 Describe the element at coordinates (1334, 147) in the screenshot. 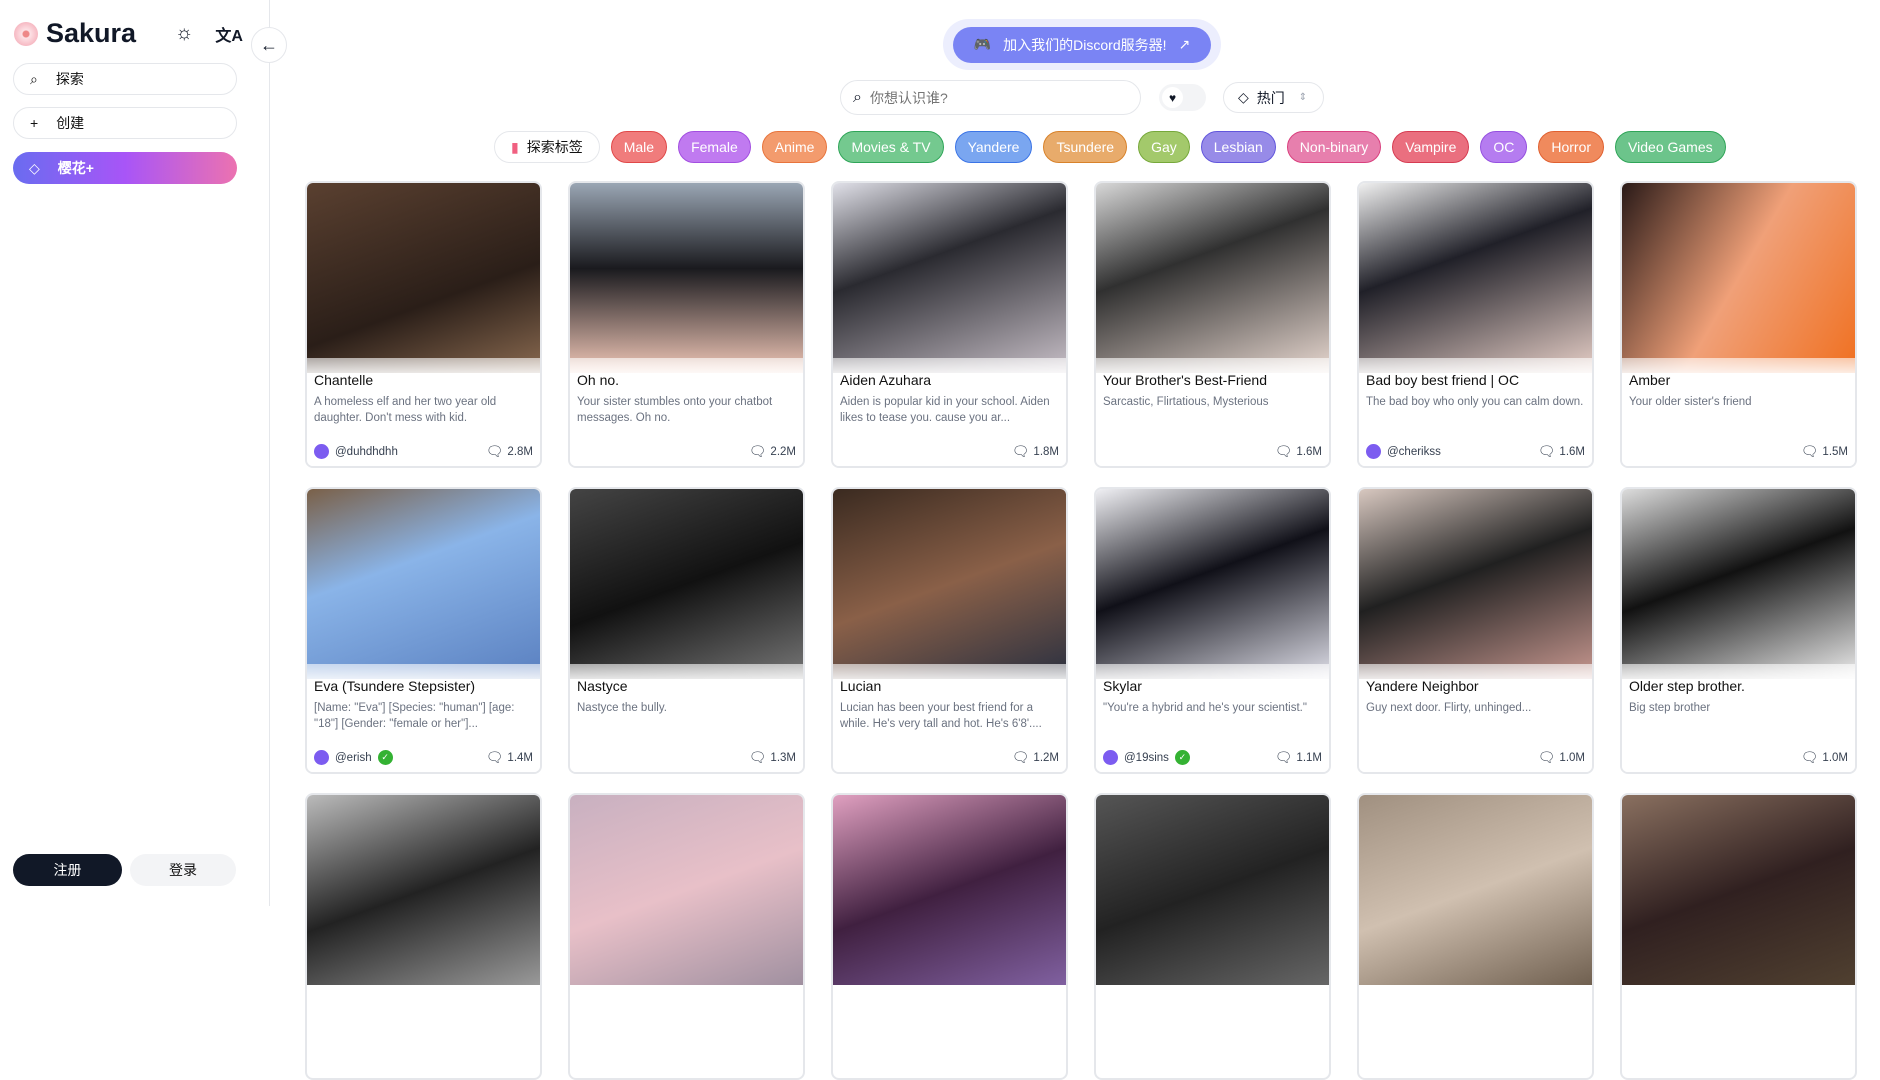

I see `tag-non-binary: Non-binary` at that location.